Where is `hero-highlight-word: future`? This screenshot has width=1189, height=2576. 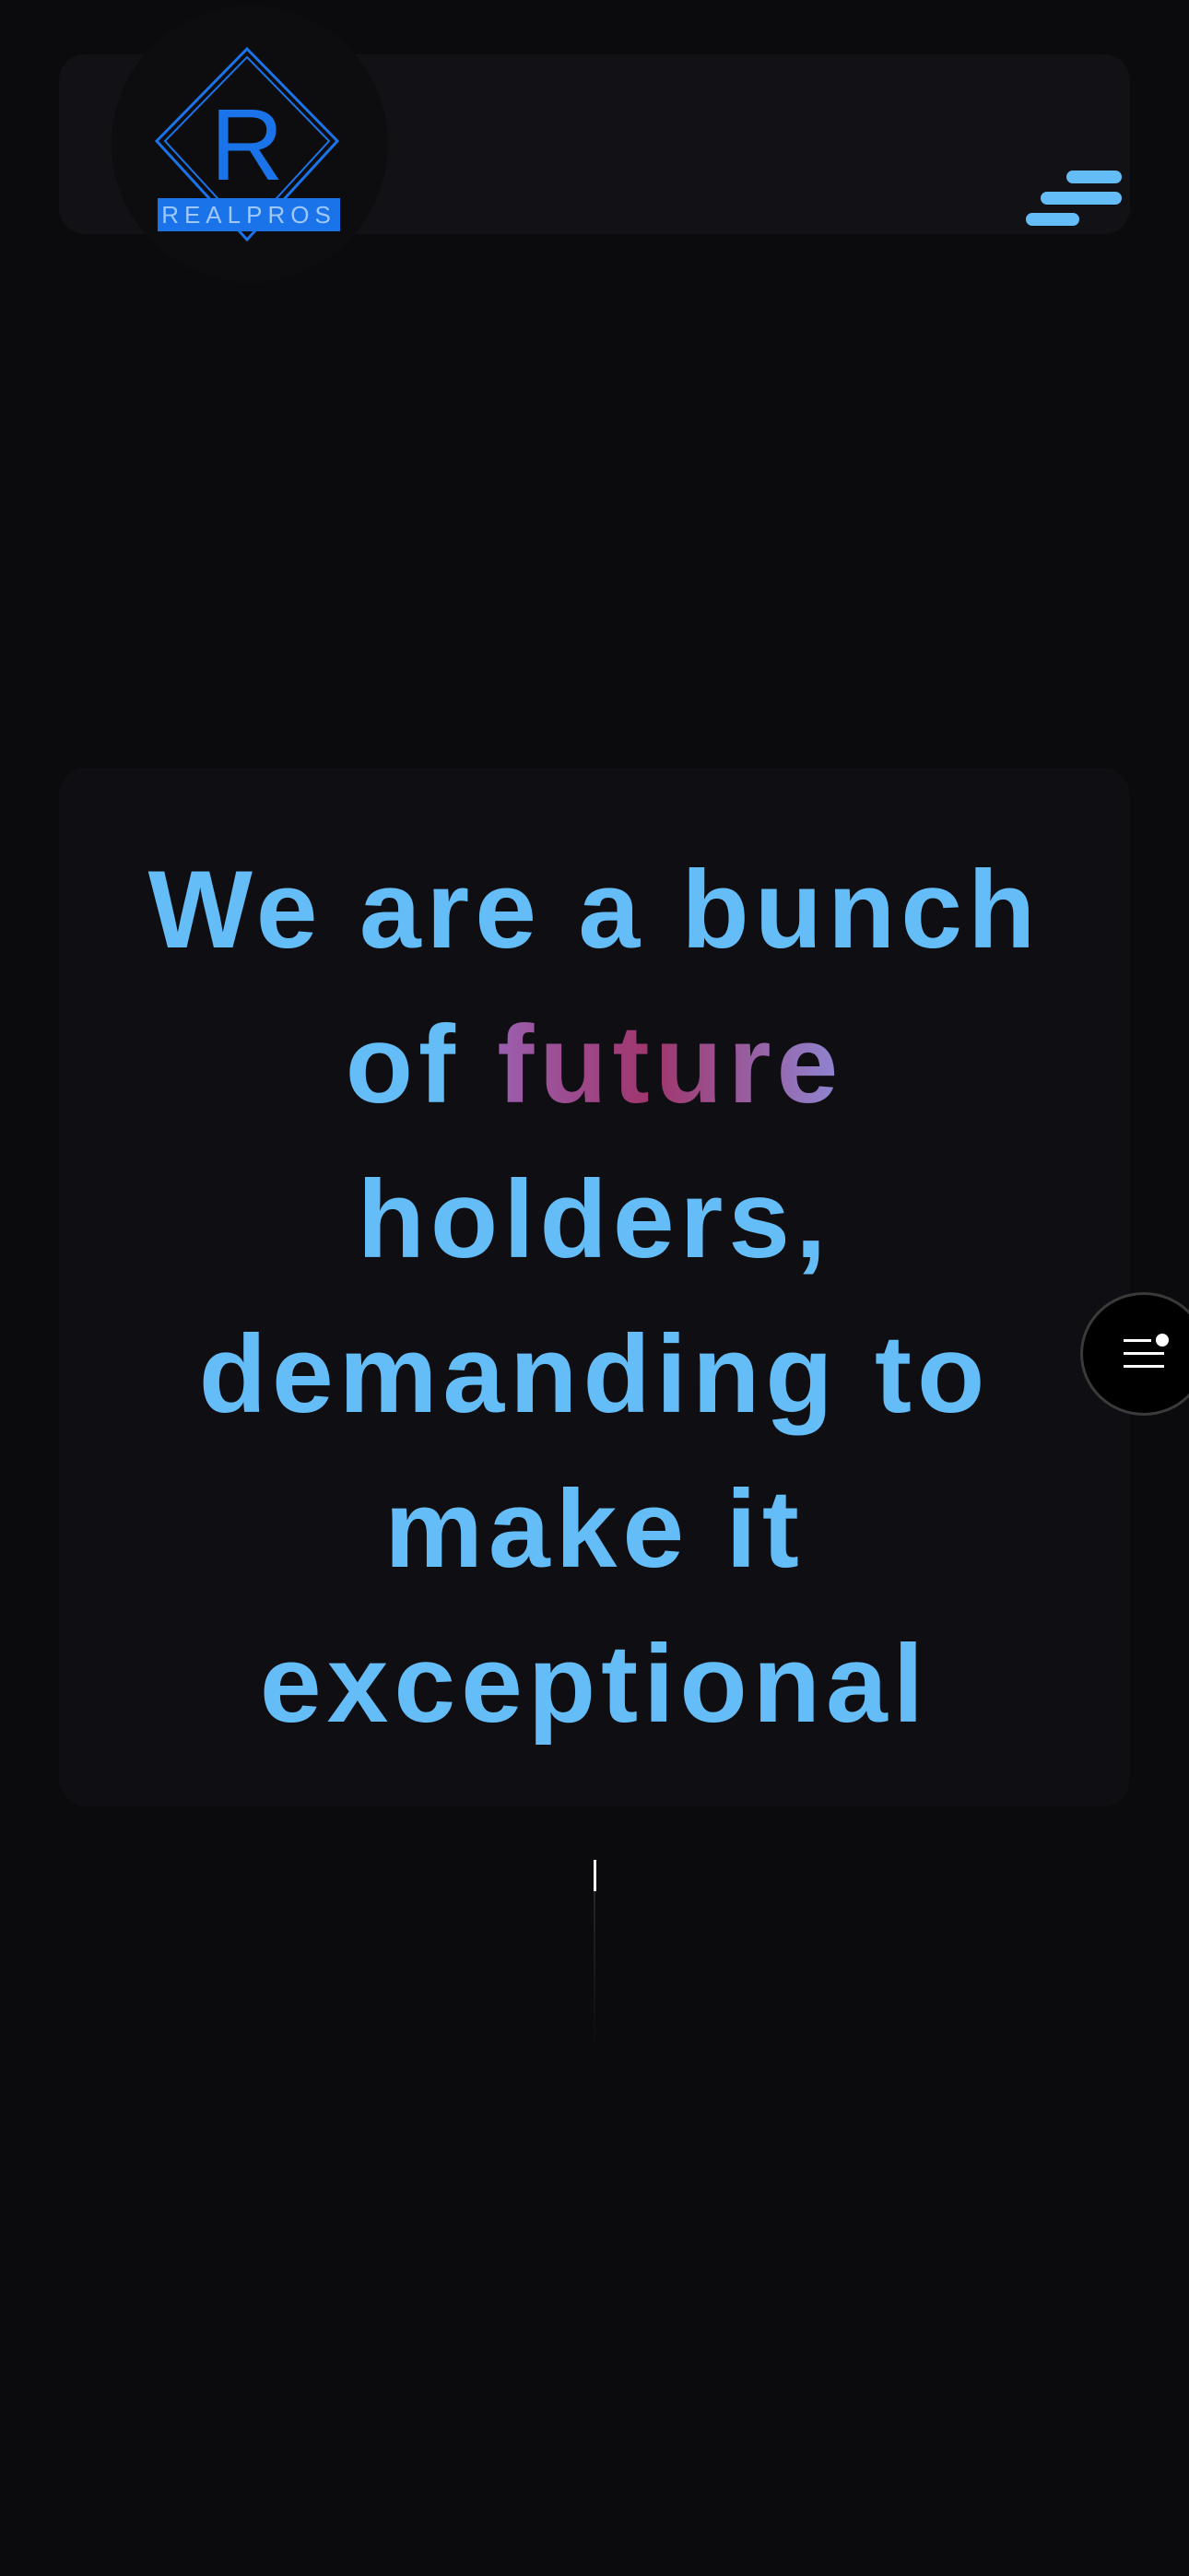 hero-highlight-word: future is located at coordinates (671, 1064).